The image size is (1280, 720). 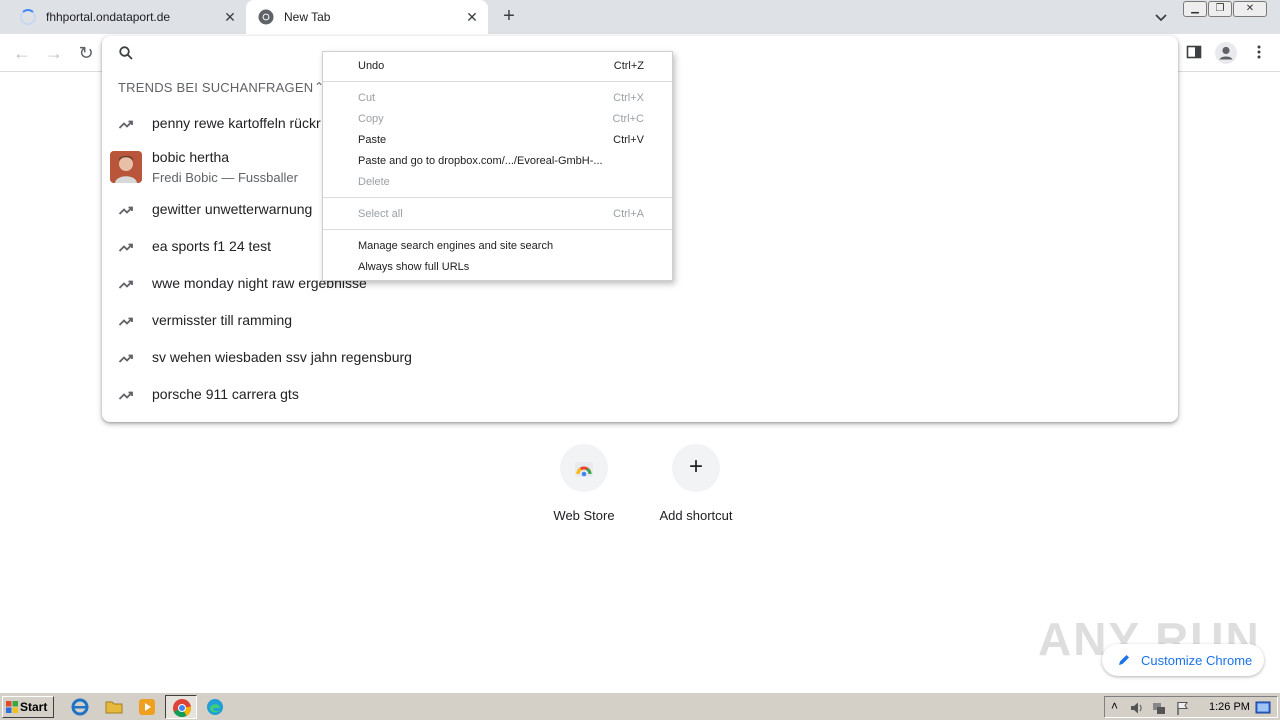 I want to click on customize-chrome-button: Customize Chrome, so click(x=1183, y=660).